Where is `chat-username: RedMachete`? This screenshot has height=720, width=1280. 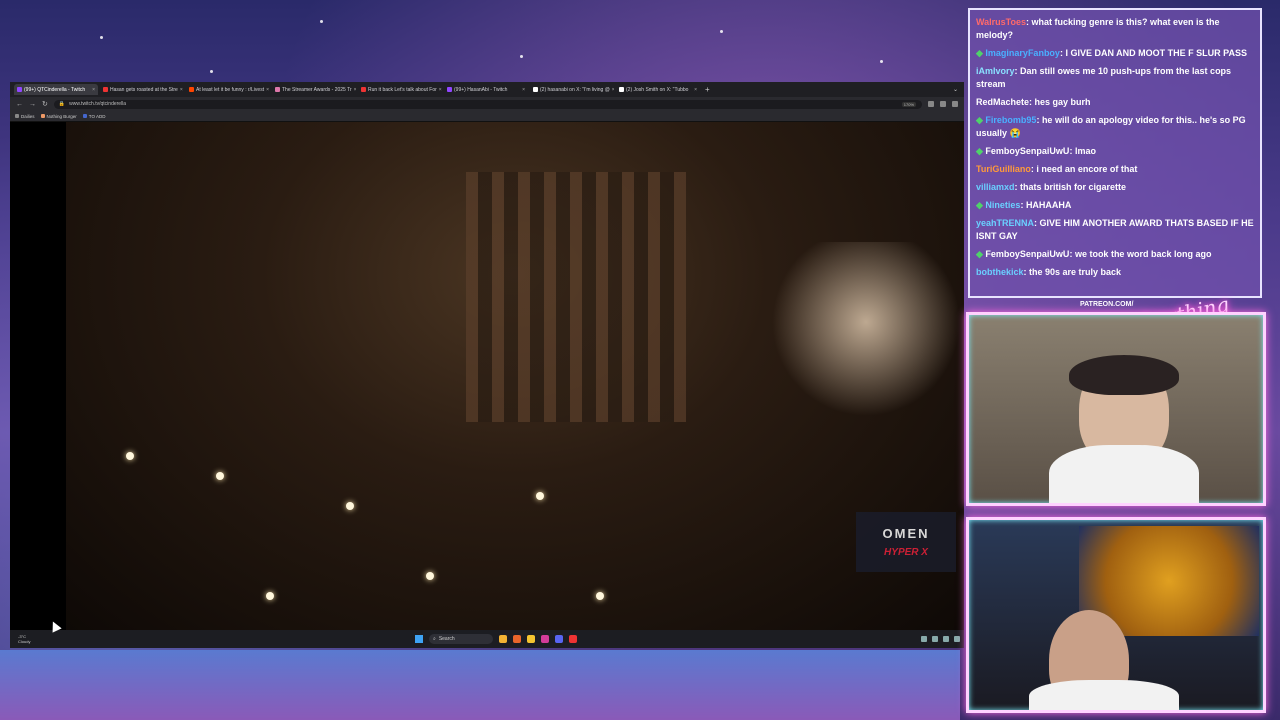 chat-username: RedMachete is located at coordinates (1002, 102).